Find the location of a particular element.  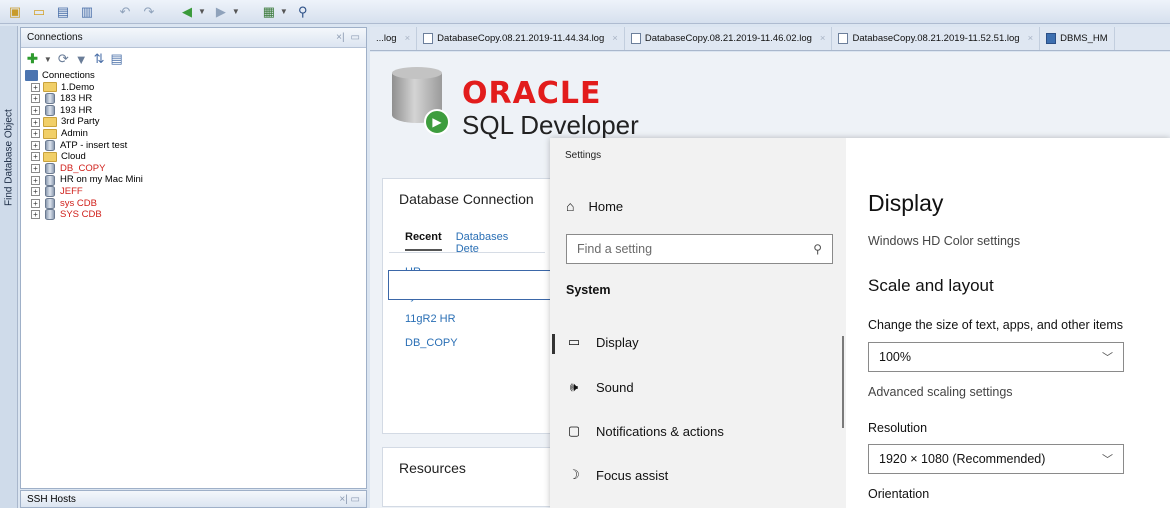

add-connection-icon: ✚ is located at coordinates (32, 59).